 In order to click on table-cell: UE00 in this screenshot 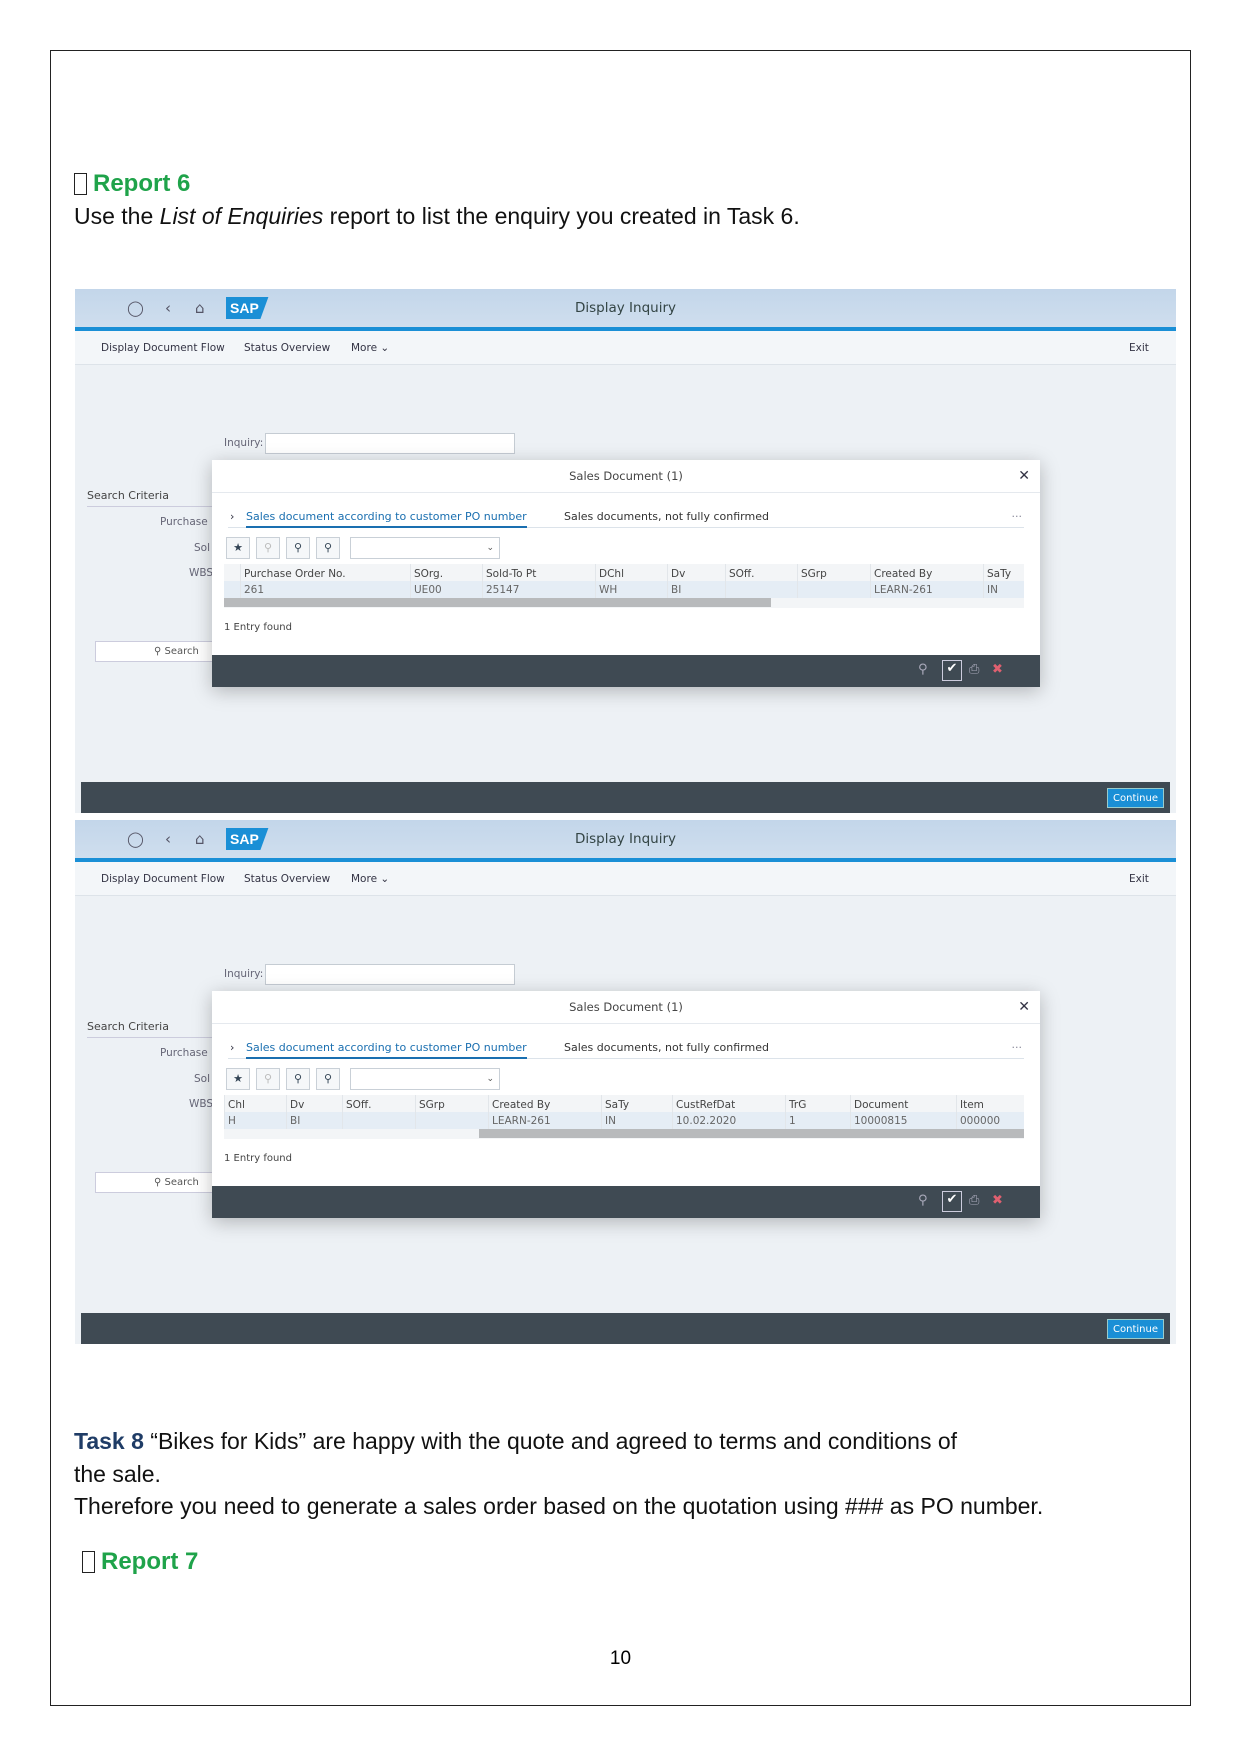, I will do `click(428, 590)`.